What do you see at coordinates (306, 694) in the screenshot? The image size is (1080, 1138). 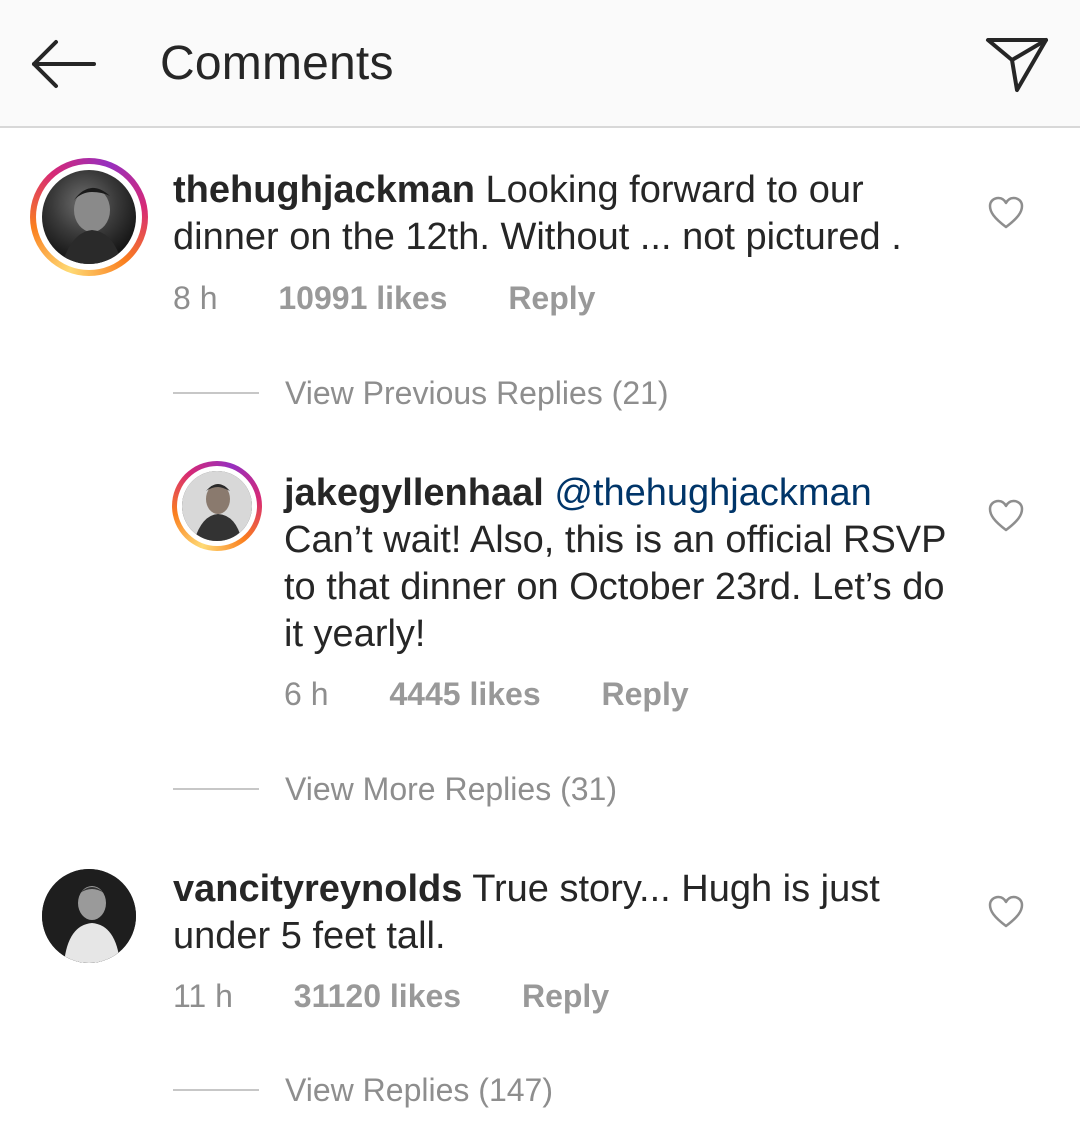 I see `comment-time: 6 h` at bounding box center [306, 694].